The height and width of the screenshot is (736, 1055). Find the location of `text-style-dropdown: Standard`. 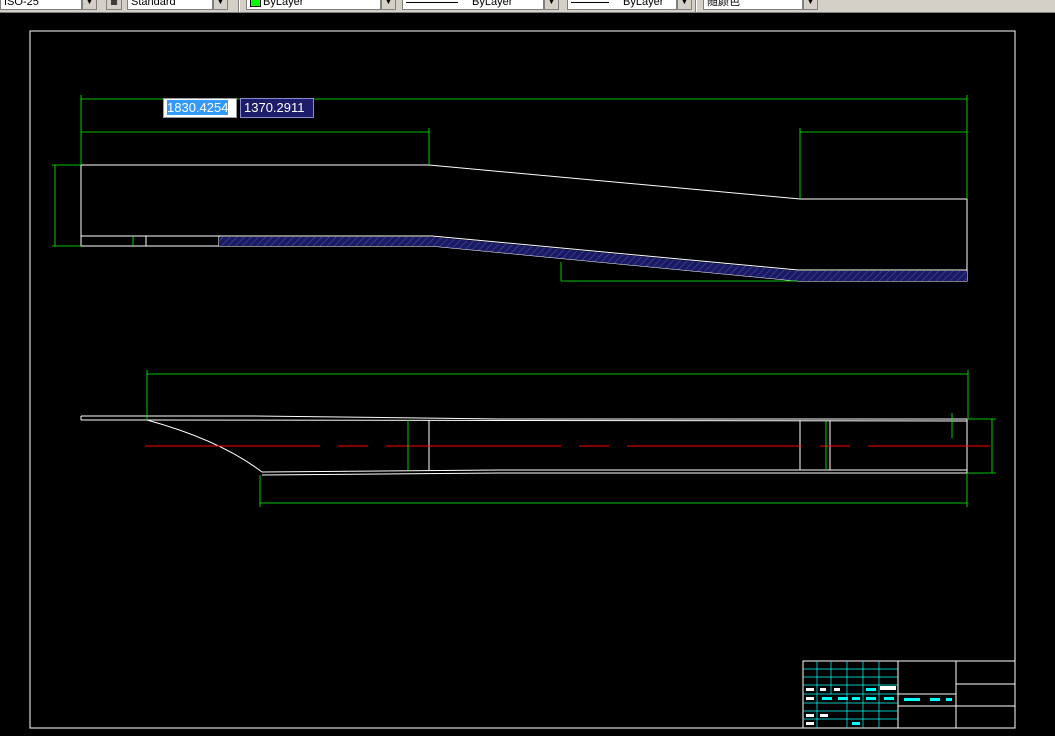

text-style-dropdown: Standard is located at coordinates (170, 5).